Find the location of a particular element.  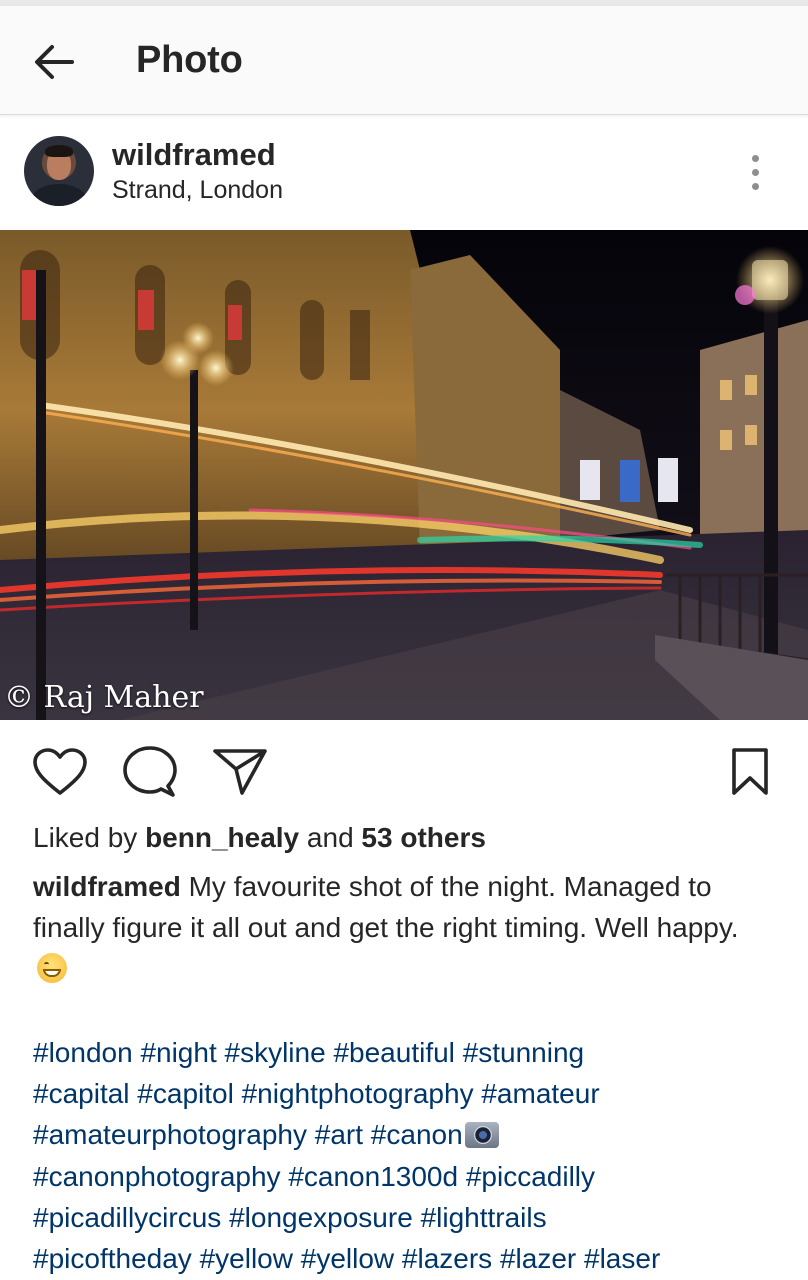

avatar is located at coordinates (59, 171).